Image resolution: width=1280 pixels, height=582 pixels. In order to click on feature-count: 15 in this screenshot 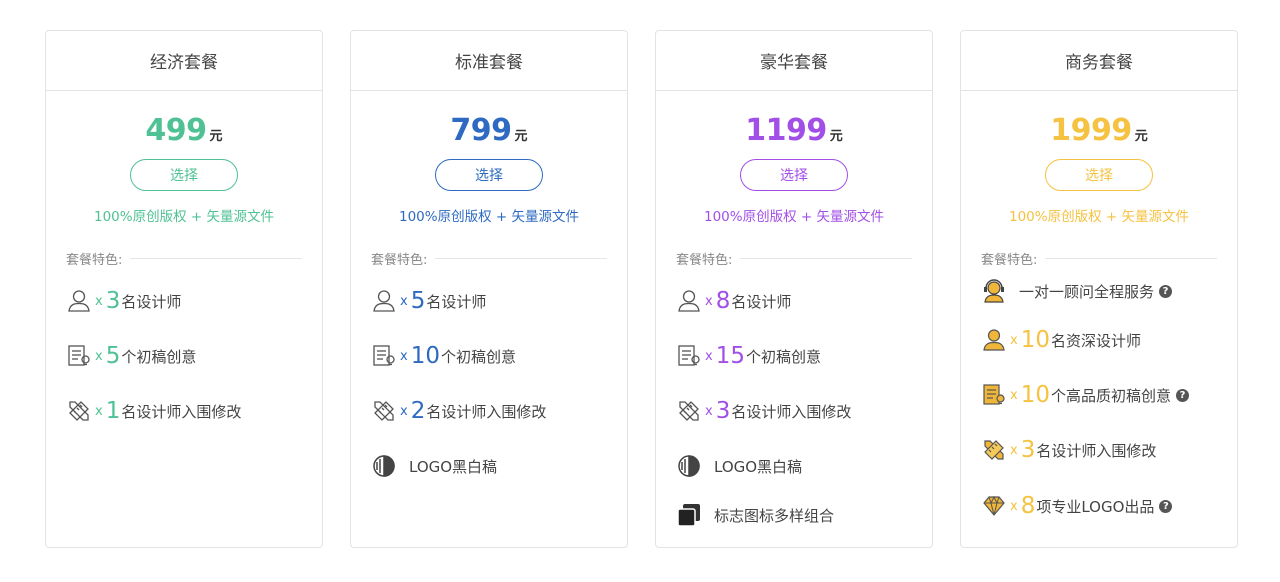, I will do `click(730, 356)`.